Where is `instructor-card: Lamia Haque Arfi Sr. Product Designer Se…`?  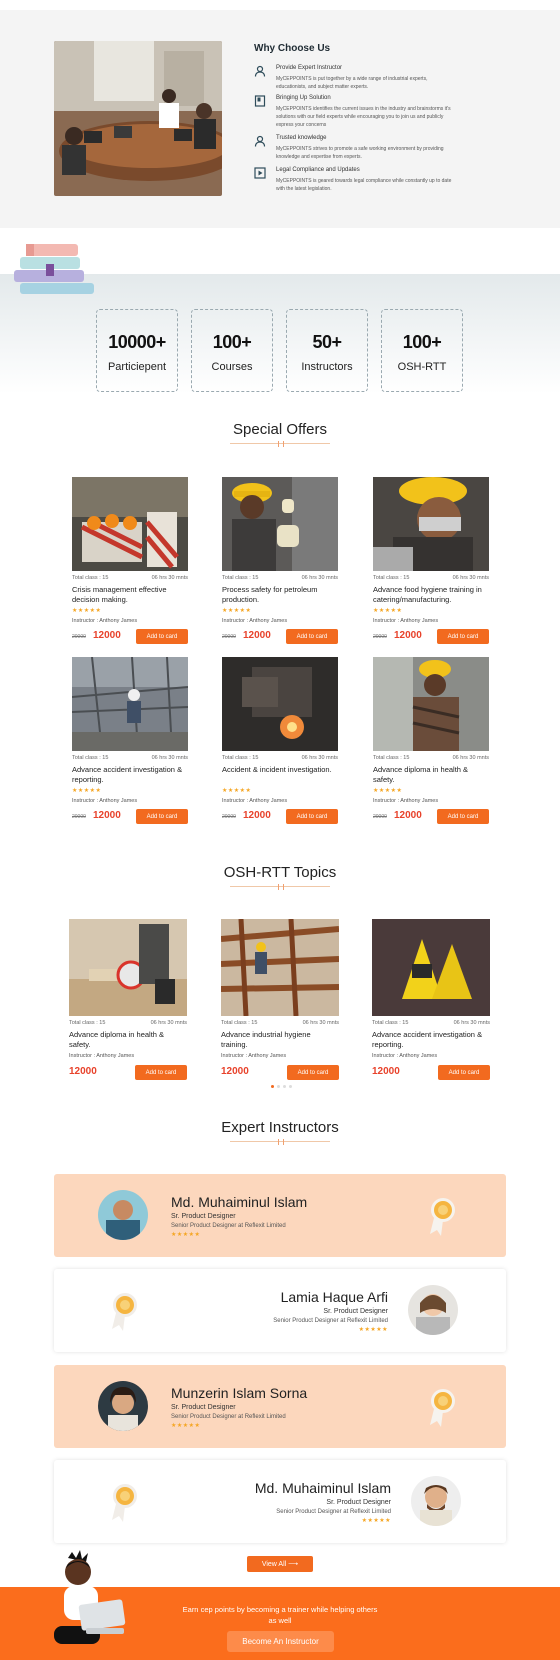
instructor-card: Lamia Haque Arfi Sr. Product Designer Se… is located at coordinates (280, 1310).